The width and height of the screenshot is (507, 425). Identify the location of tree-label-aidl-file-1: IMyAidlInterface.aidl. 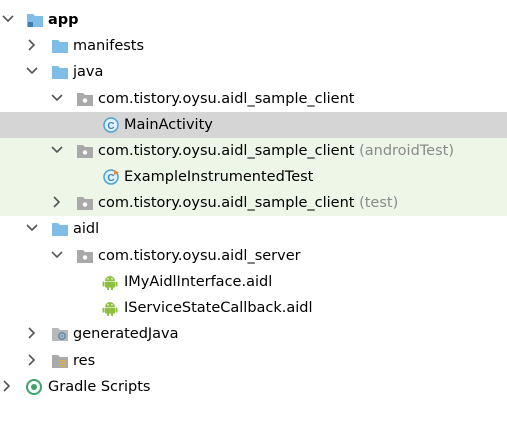
(198, 282).